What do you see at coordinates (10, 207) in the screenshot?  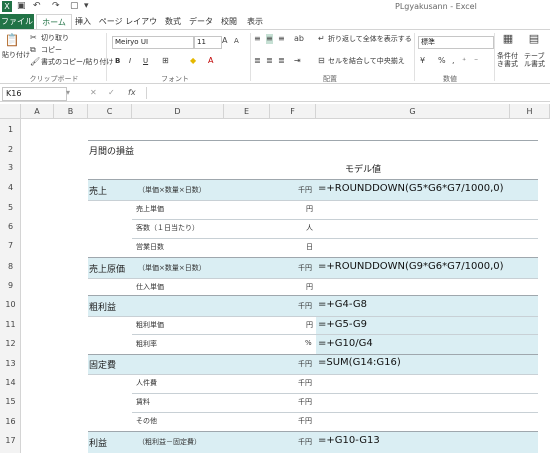 I see `row-header: 5` at bounding box center [10, 207].